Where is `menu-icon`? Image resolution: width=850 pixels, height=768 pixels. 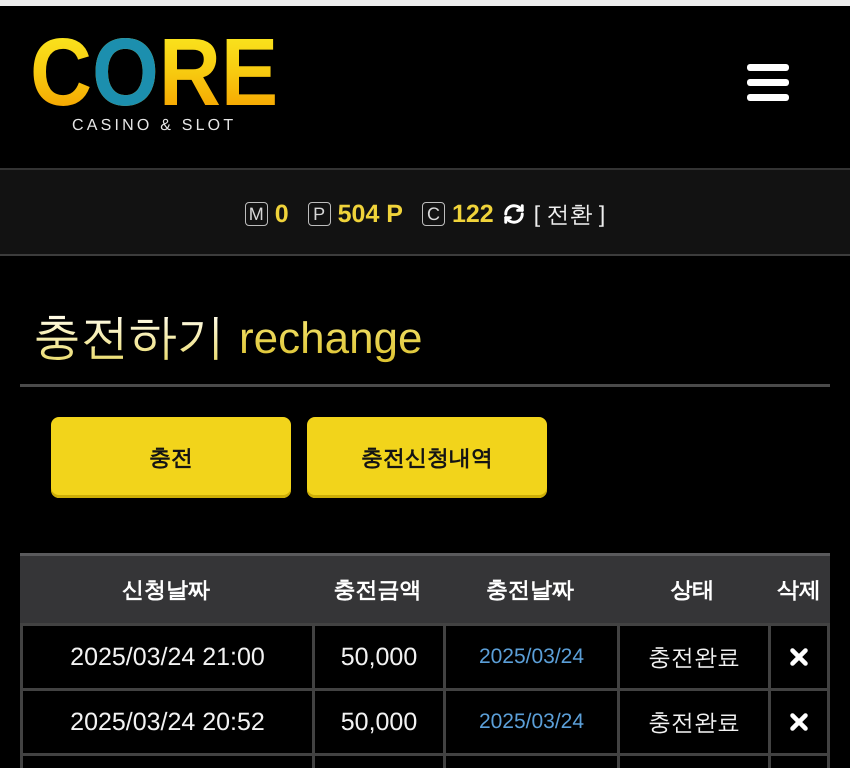
menu-icon is located at coordinates (768, 82).